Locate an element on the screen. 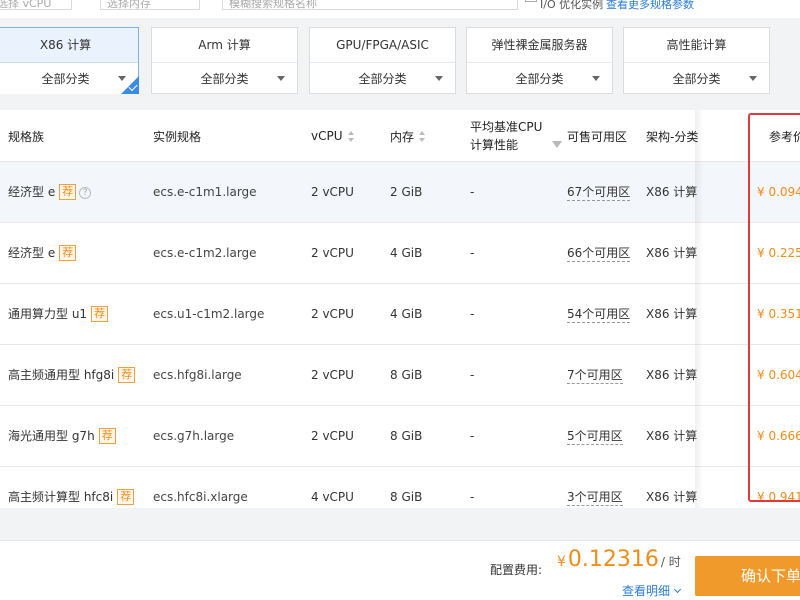 The height and width of the screenshot is (600, 800). help-icon: ? is located at coordinates (85, 193).